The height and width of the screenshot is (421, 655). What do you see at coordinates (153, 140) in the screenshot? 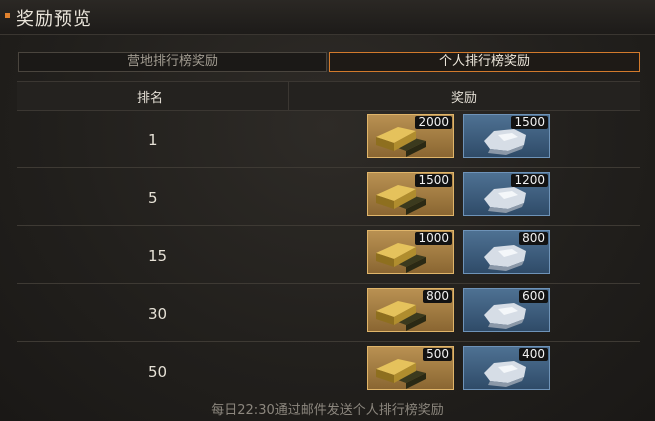
I see `rank-value: 1` at bounding box center [153, 140].